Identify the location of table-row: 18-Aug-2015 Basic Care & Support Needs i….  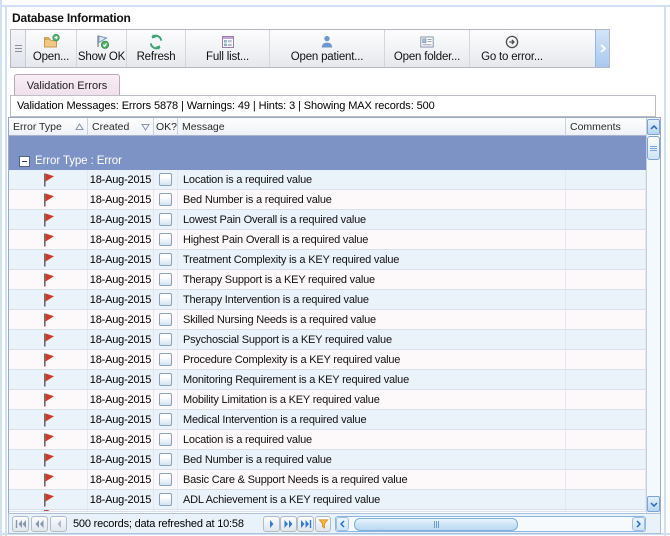
(327, 480).